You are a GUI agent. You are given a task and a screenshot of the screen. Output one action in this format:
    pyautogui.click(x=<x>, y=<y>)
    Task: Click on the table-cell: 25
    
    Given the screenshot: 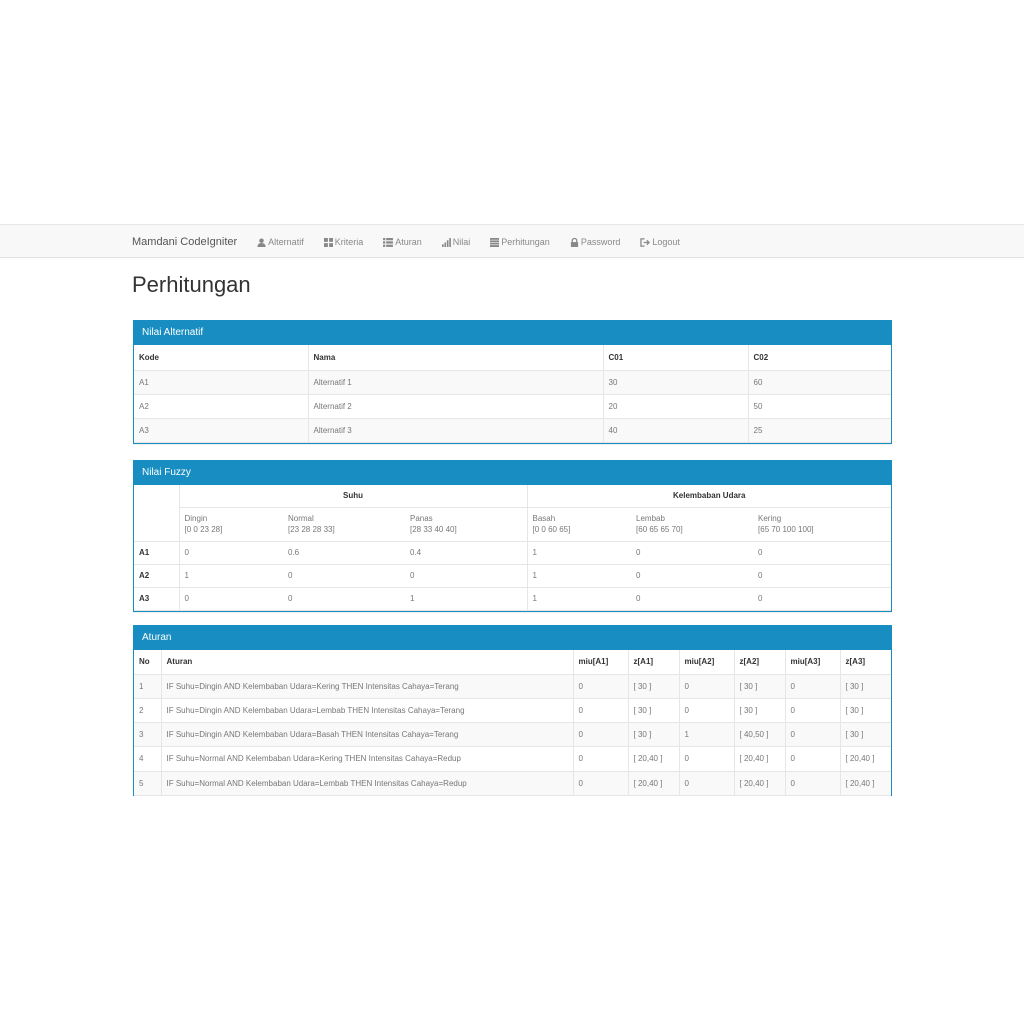 What is the action you would take?
    pyautogui.click(x=819, y=430)
    